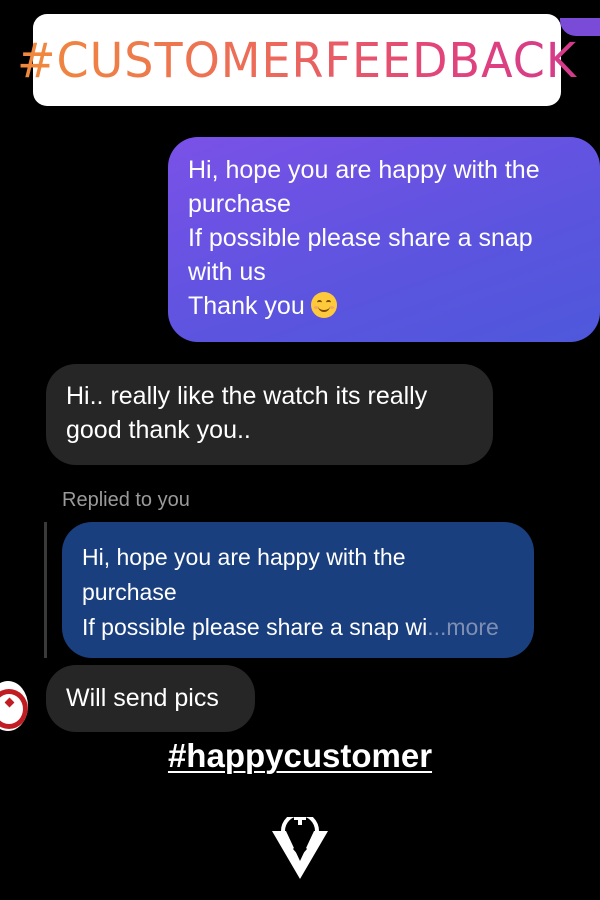 This screenshot has width=600, height=900. I want to click on hashtag-sticker: #CUSTOMERFEEDBACK, so click(296, 60).